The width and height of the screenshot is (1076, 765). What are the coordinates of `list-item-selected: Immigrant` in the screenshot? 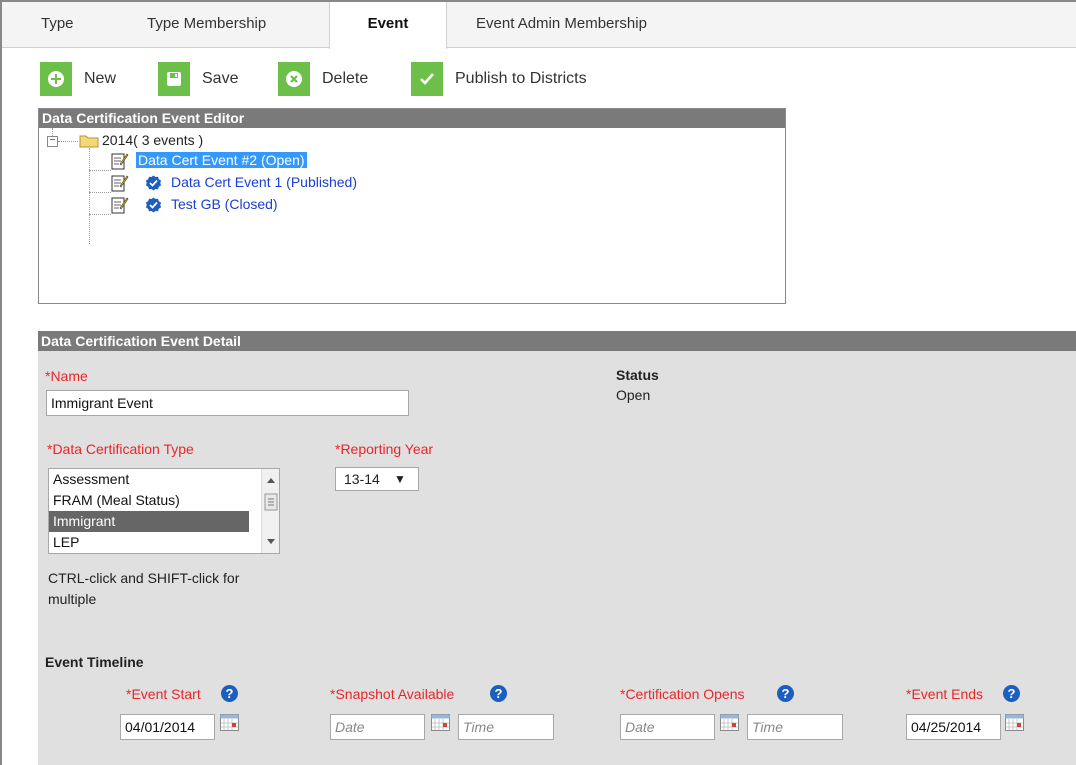 It's located at (149, 521).